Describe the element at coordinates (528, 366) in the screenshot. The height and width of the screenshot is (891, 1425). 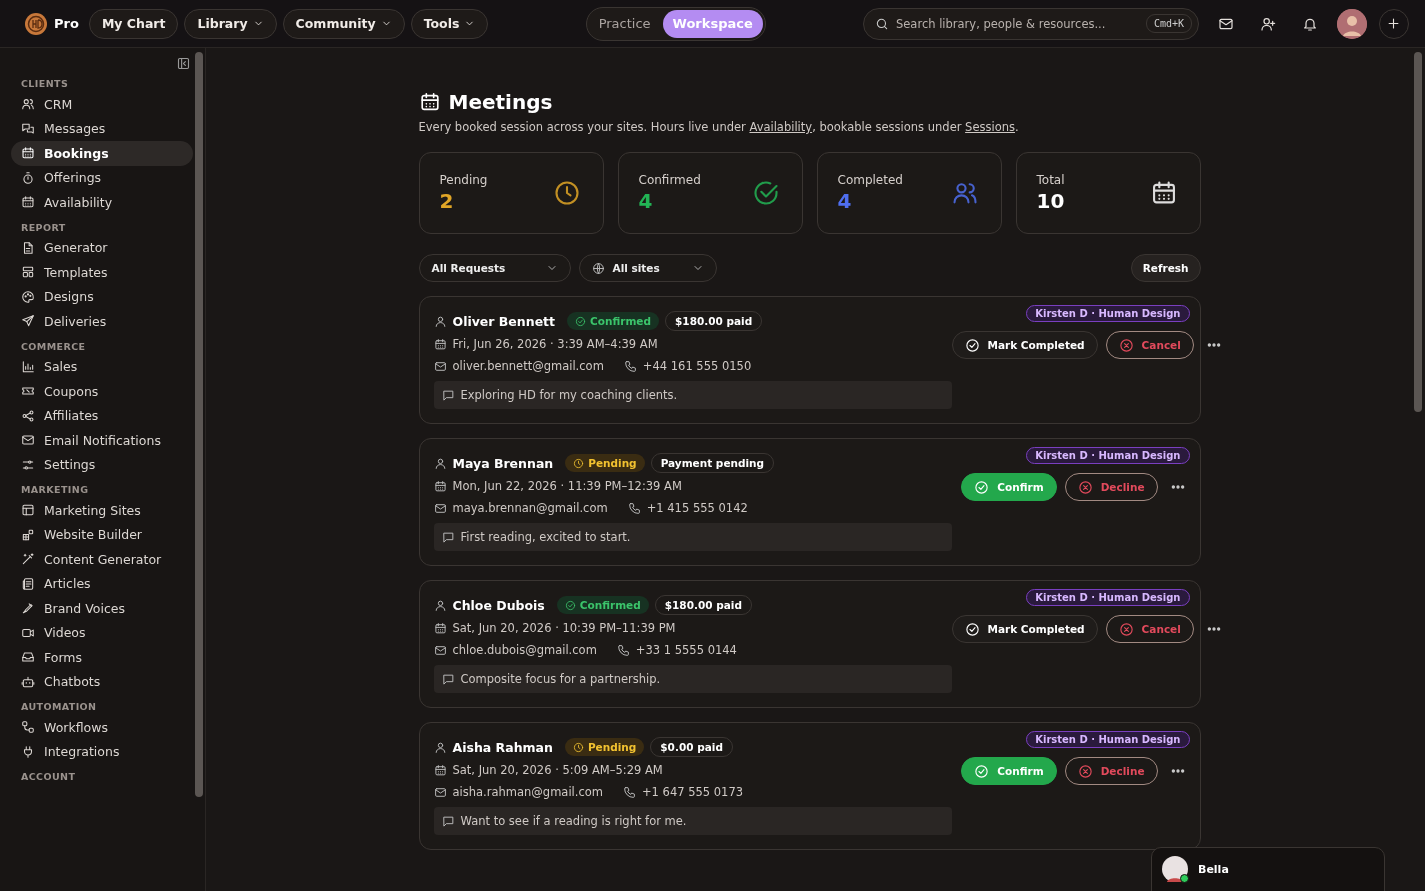
I see `client-email: oliver.bennett@gmail.com` at that location.